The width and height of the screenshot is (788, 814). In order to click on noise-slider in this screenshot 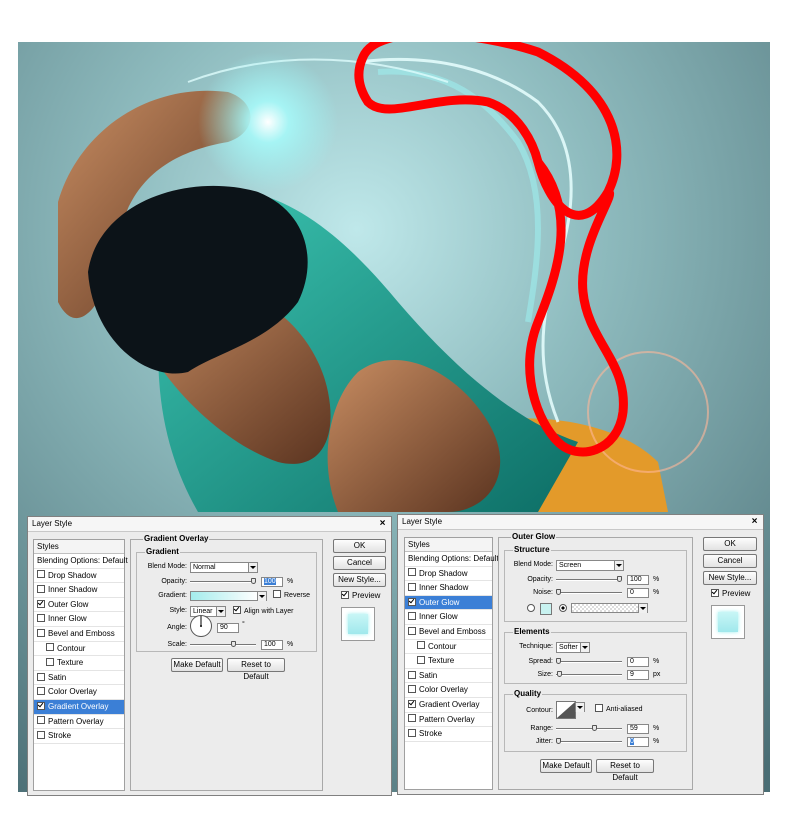, I will do `click(589, 593)`.